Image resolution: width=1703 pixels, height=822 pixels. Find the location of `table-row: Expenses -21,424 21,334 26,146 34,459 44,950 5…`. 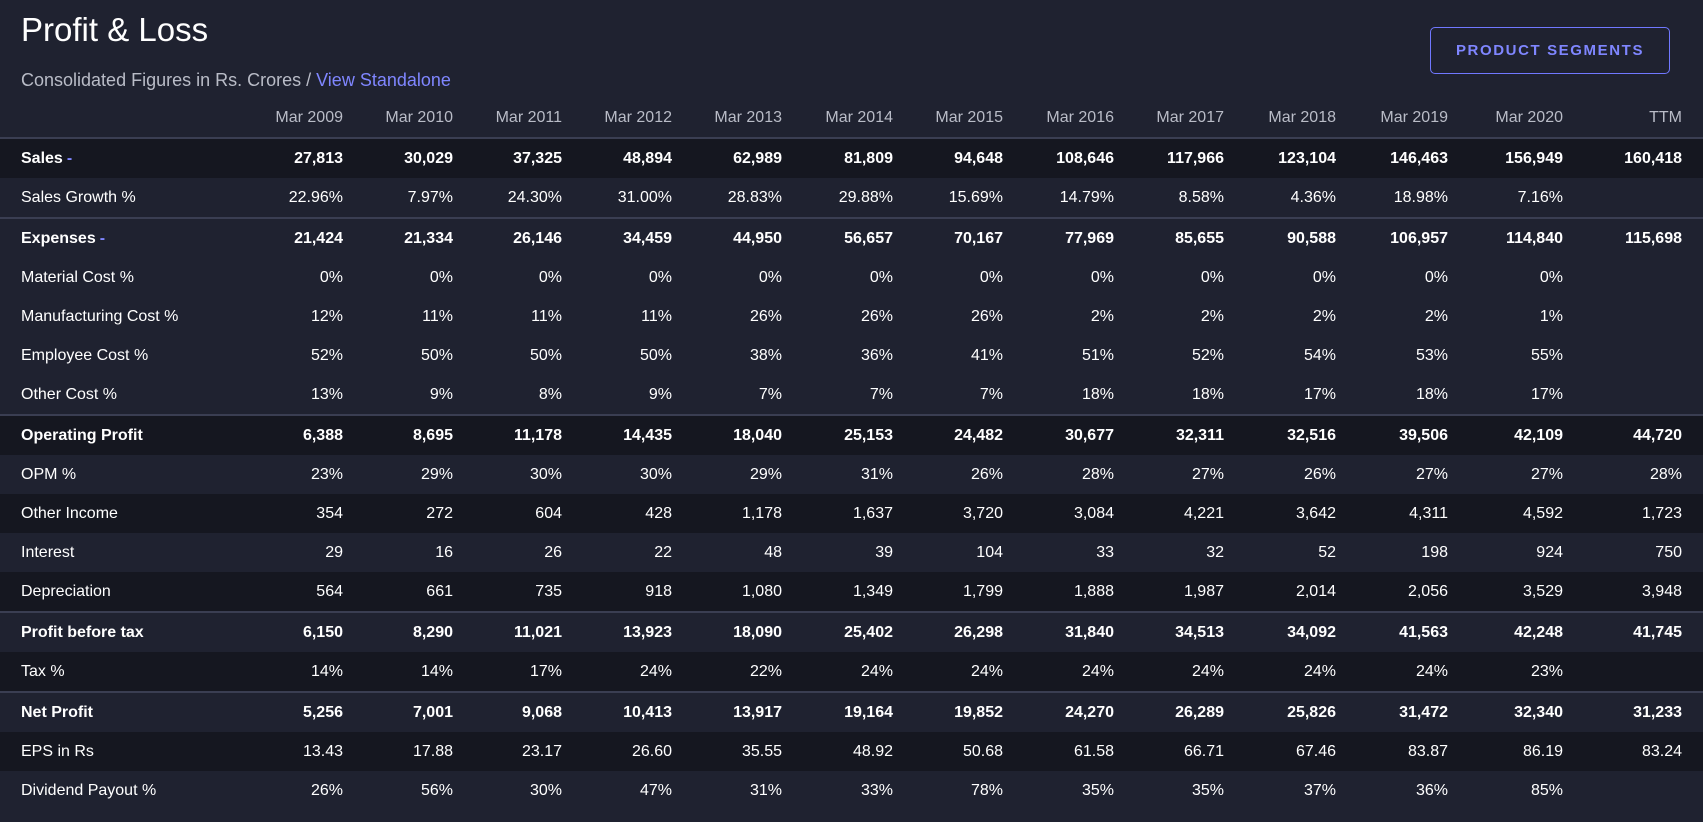

table-row: Expenses -21,424 21,334 26,146 34,459 44,950 5… is located at coordinates (851, 237).